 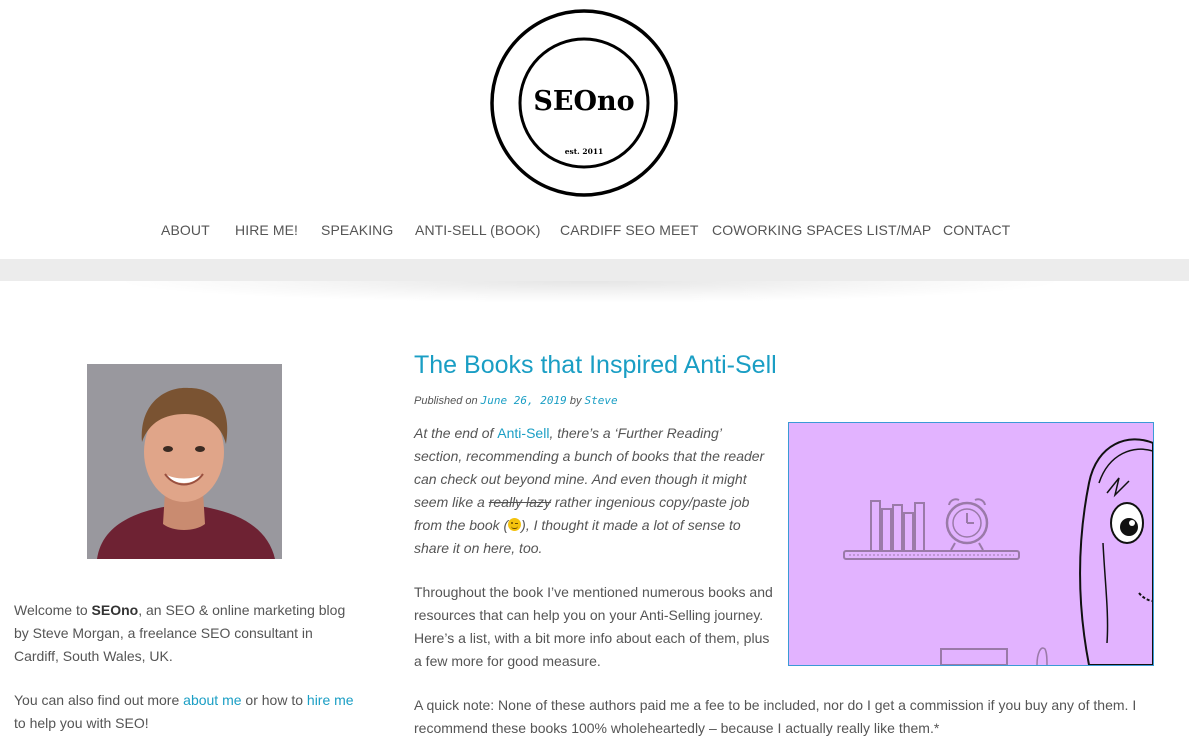 What do you see at coordinates (515, 524) in the screenshot?
I see `wink-emoji-icon` at bounding box center [515, 524].